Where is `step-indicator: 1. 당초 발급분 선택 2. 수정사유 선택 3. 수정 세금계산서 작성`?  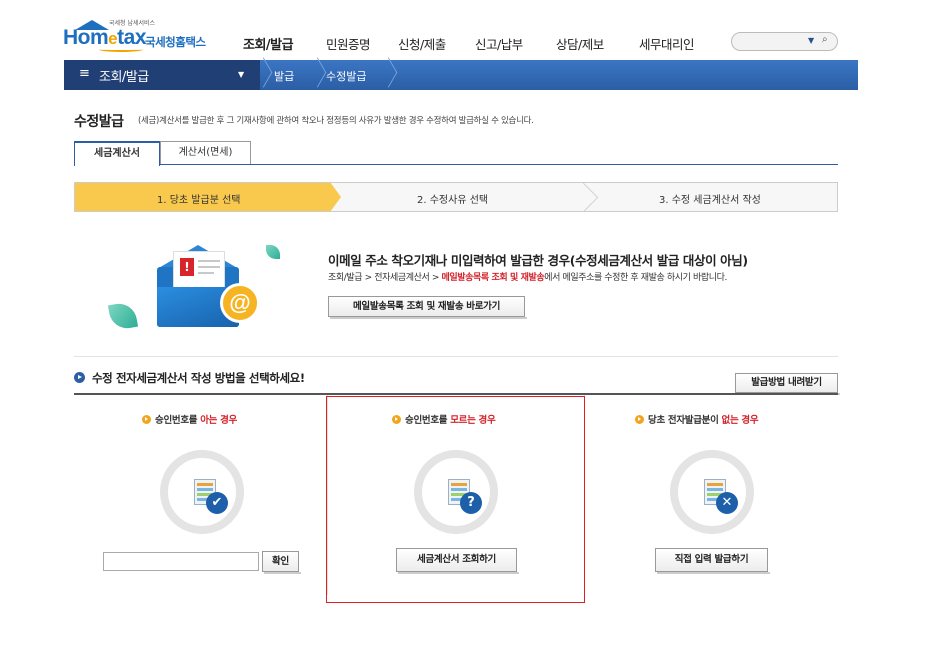
step-indicator: 1. 당초 발급분 선택 2. 수정사유 선택 3. 수정 세금계산서 작성 is located at coordinates (456, 197).